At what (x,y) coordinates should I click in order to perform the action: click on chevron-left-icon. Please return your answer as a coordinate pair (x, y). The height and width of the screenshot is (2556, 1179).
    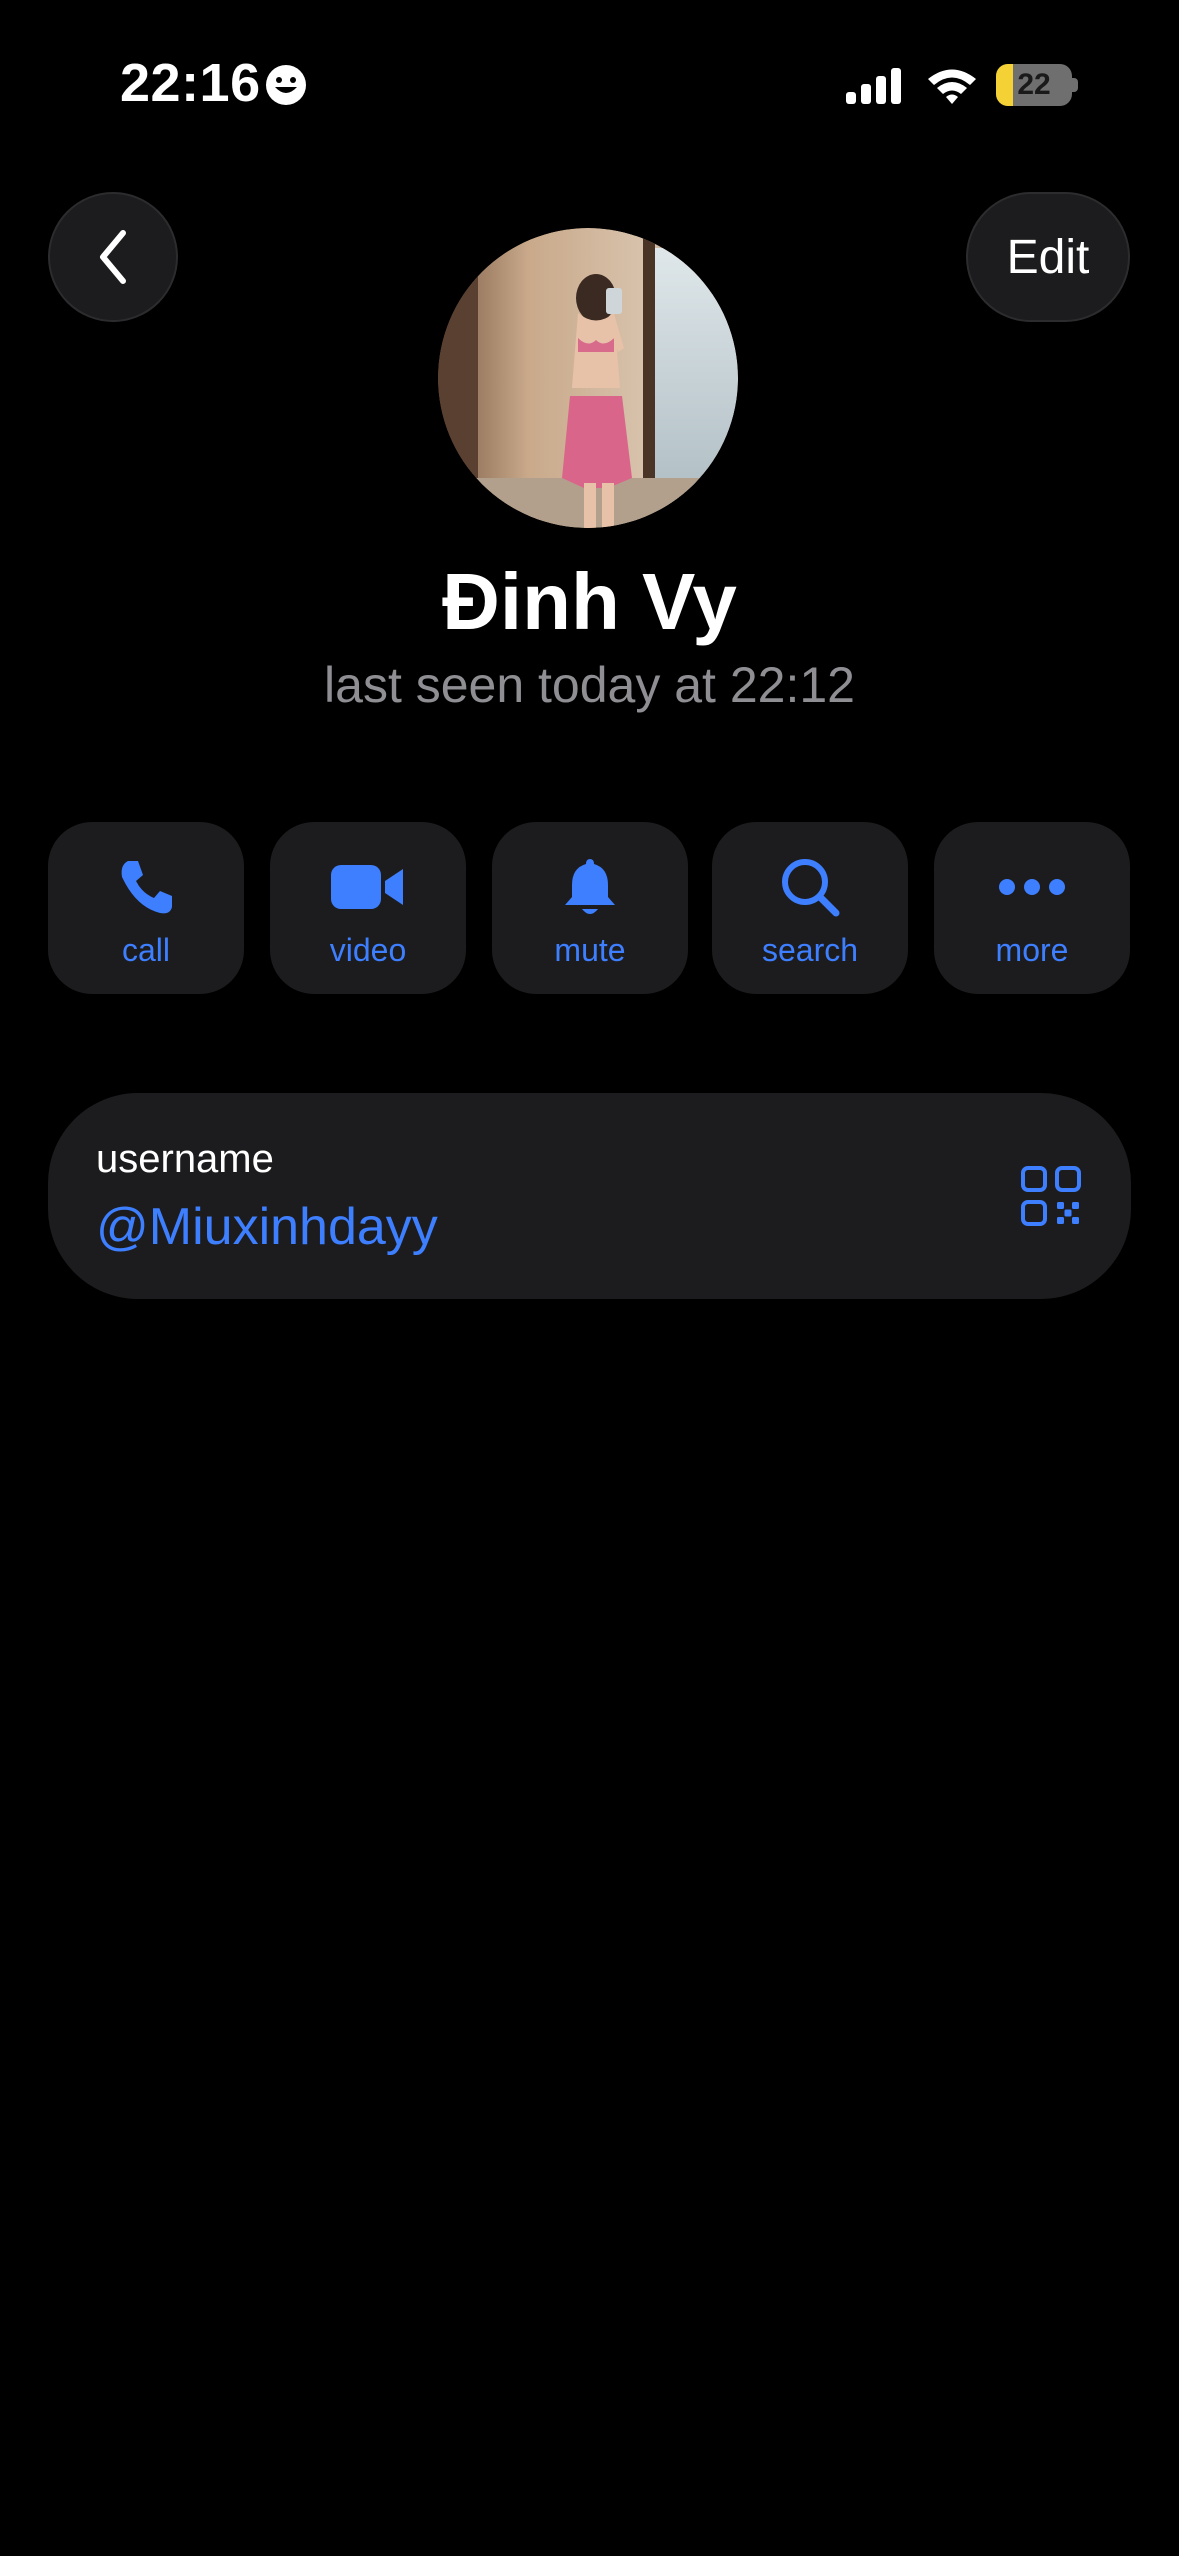
    Looking at the image, I should click on (113, 257).